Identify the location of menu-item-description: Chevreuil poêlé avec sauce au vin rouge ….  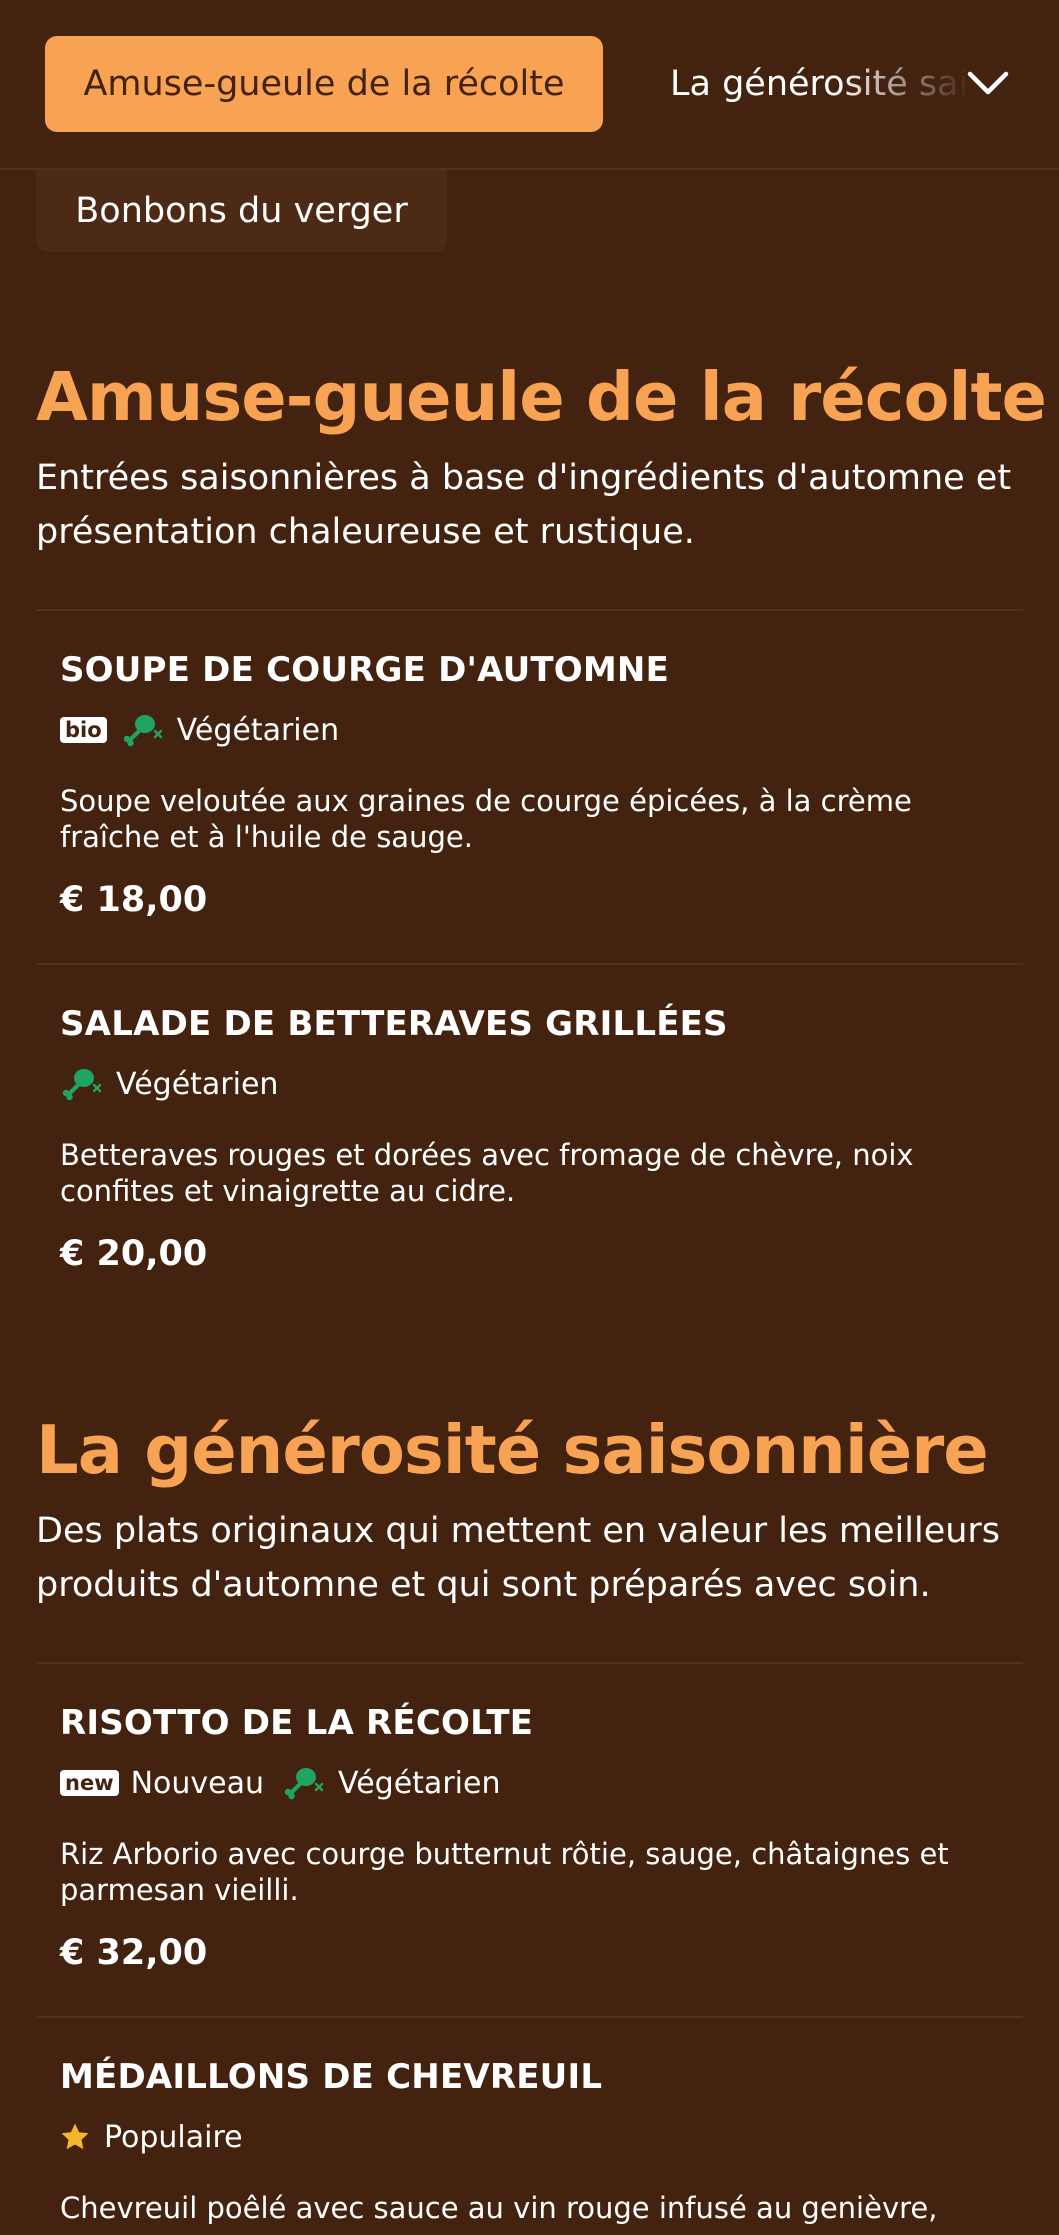
(499, 2208).